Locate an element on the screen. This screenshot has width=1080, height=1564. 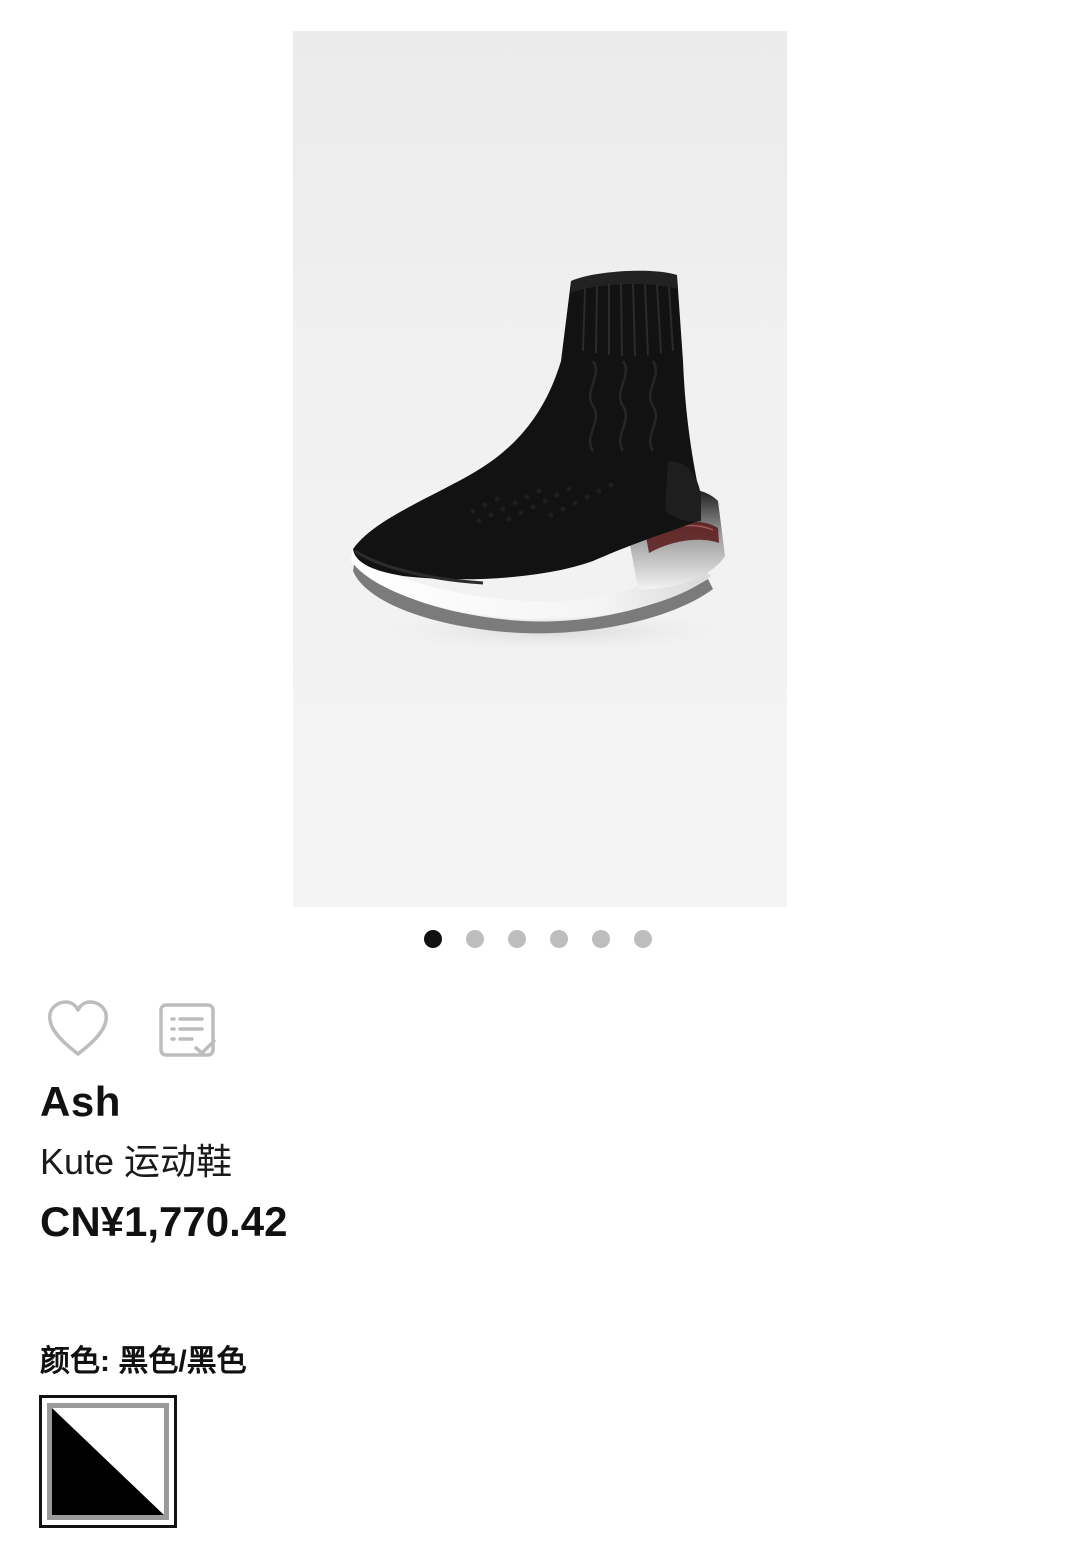
favorite-button is located at coordinates (78, 1029).